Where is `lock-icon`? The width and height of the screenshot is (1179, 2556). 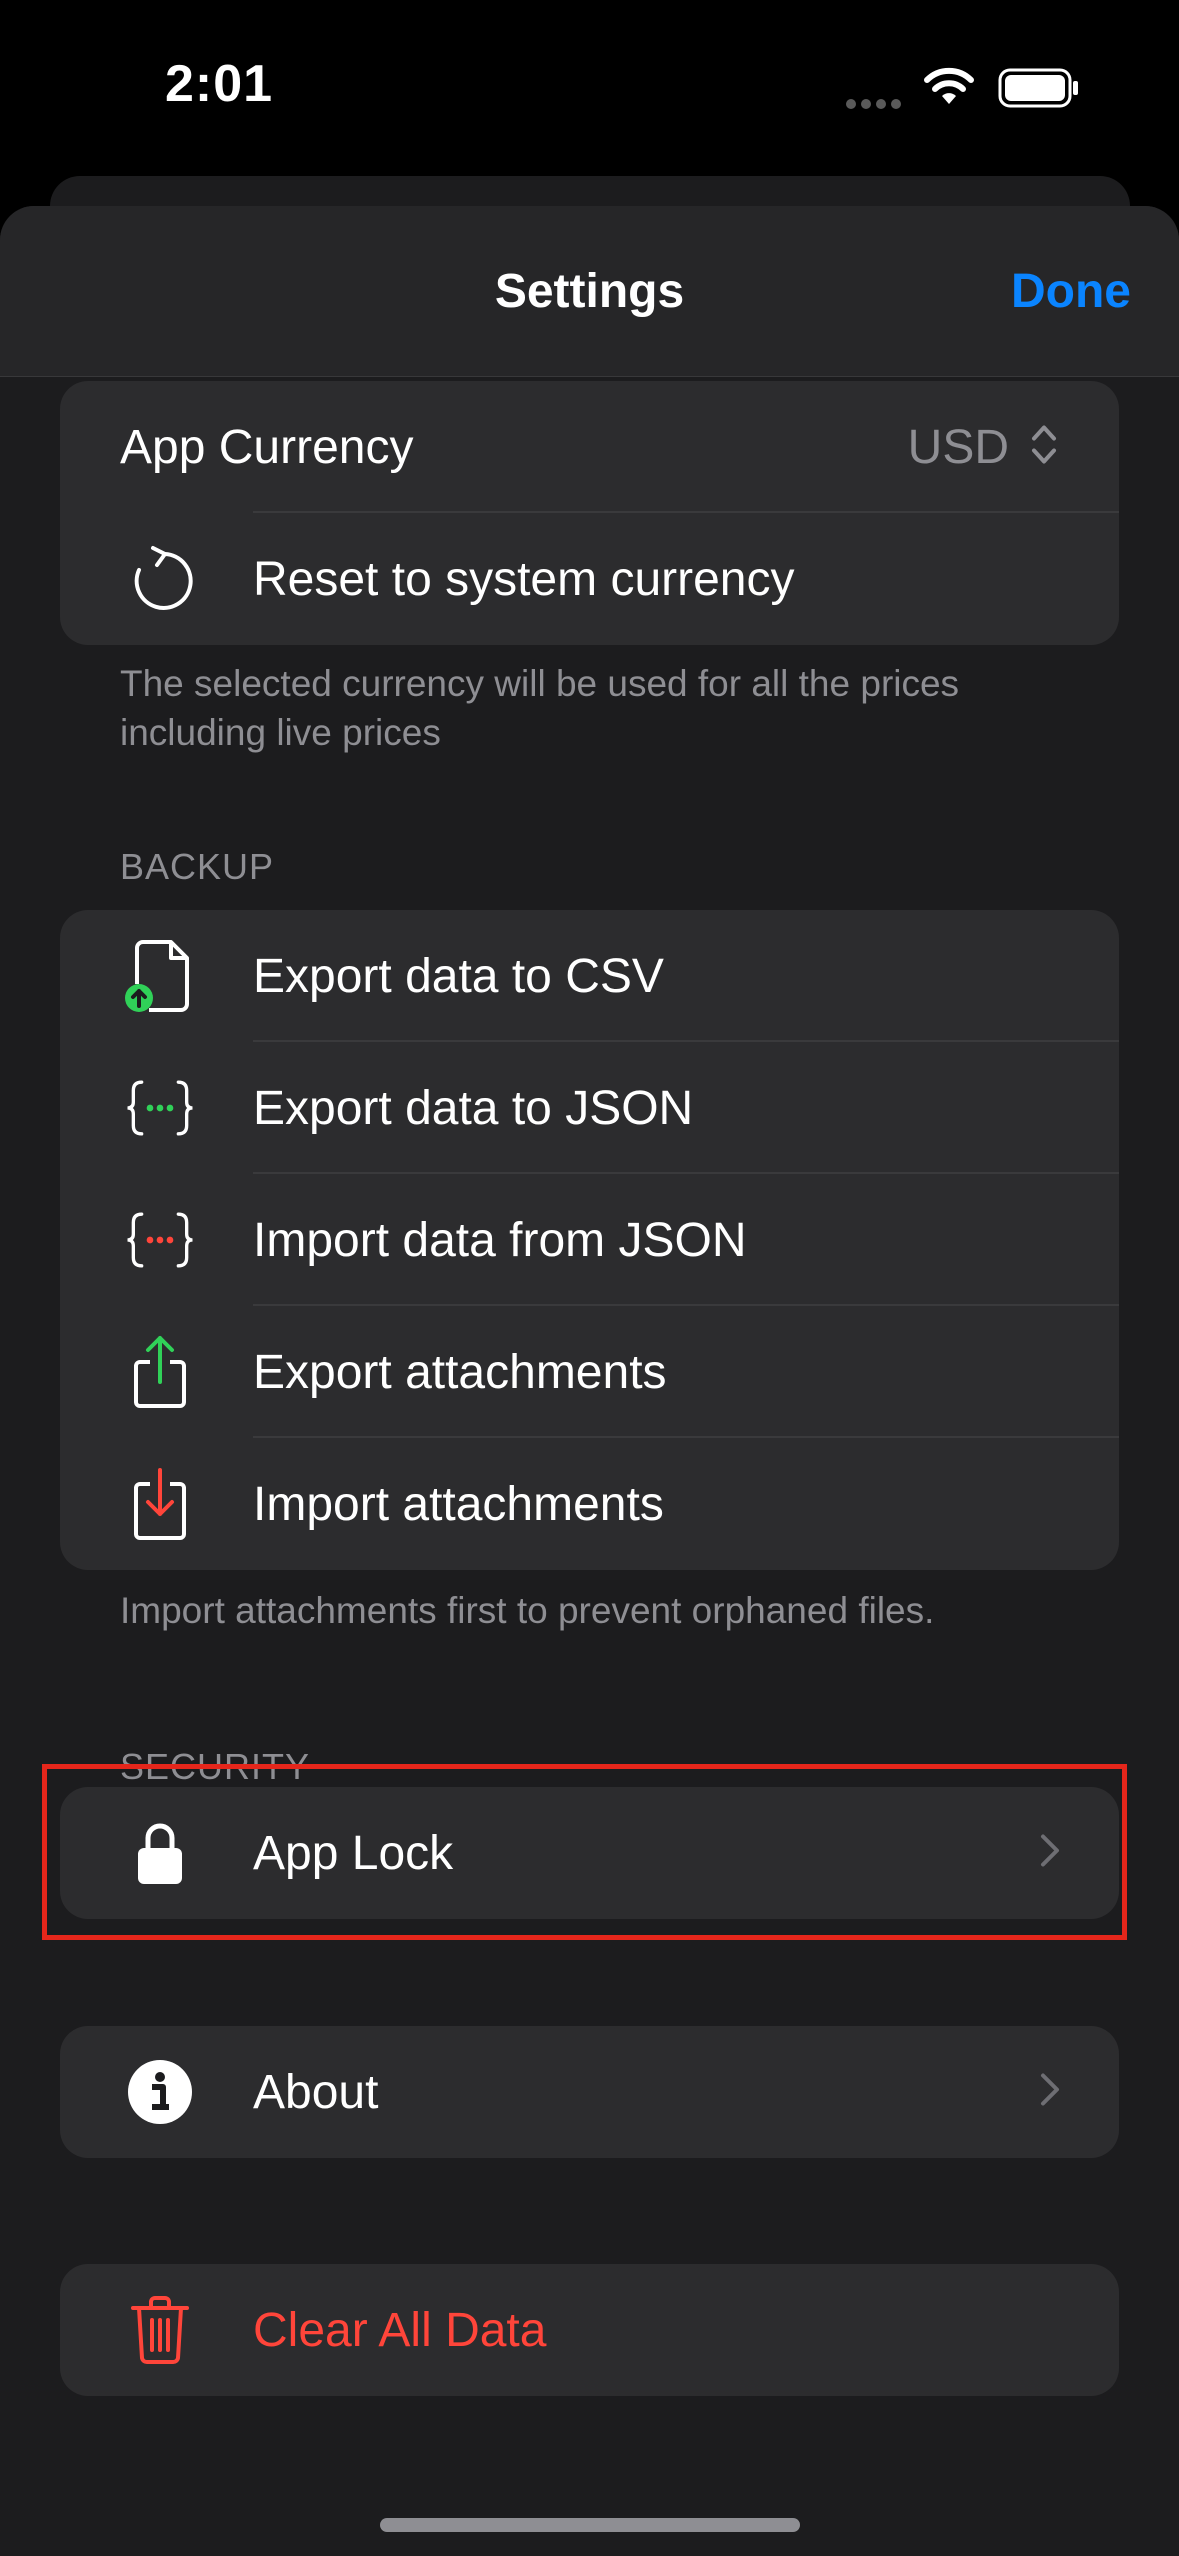 lock-icon is located at coordinates (160, 1853).